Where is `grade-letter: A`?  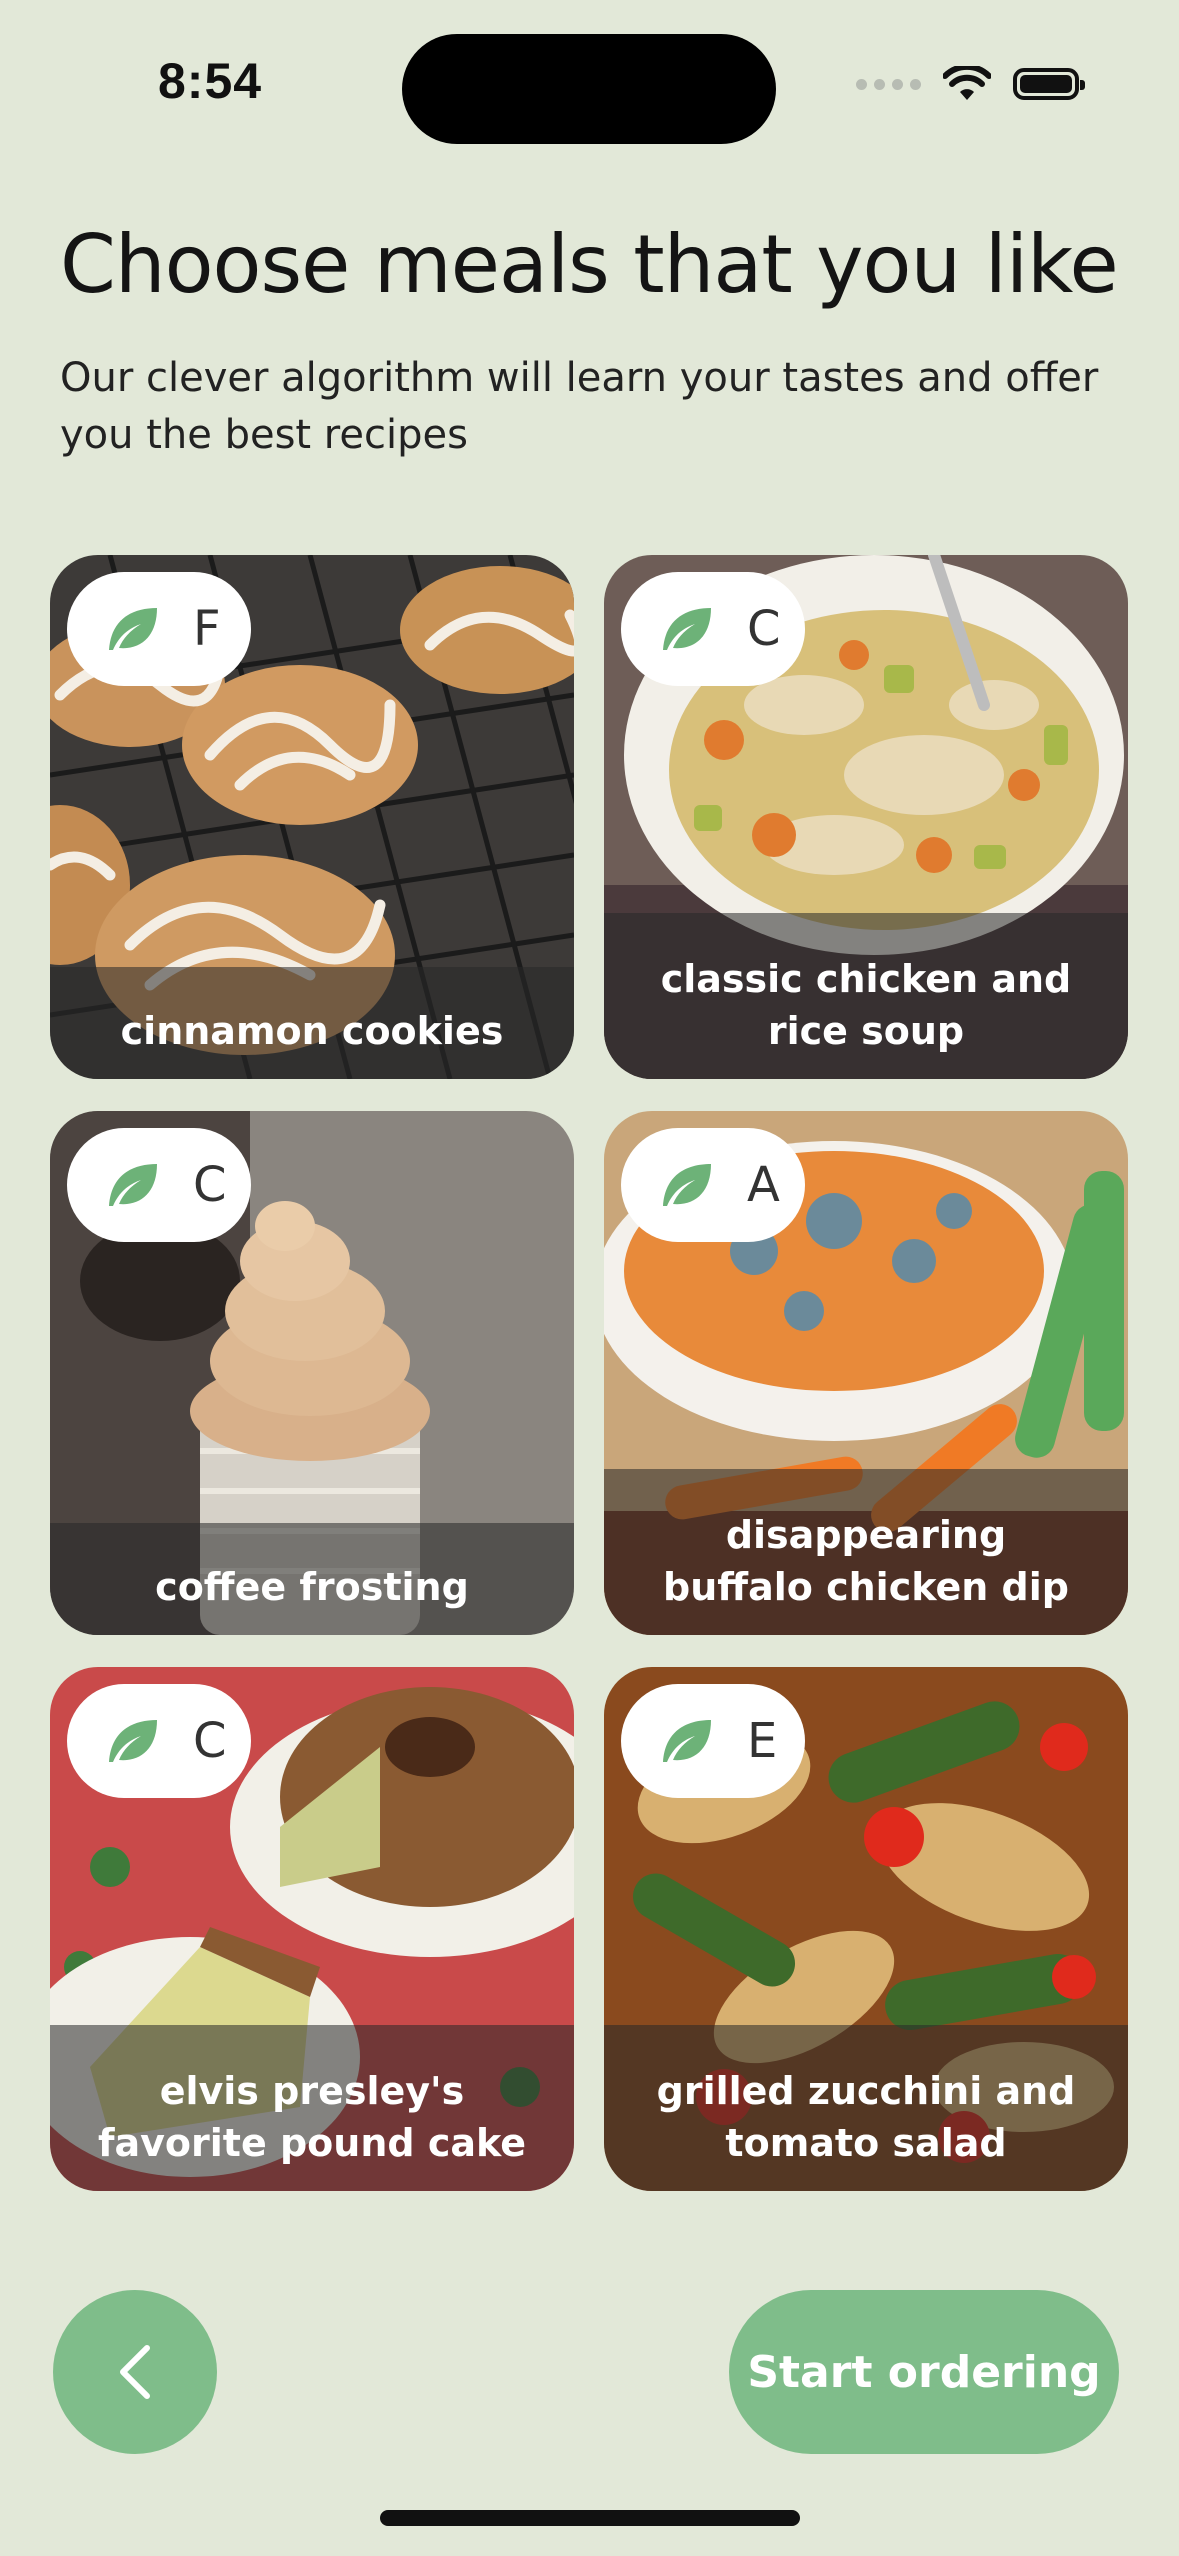
grade-letter: A is located at coordinates (763, 1185).